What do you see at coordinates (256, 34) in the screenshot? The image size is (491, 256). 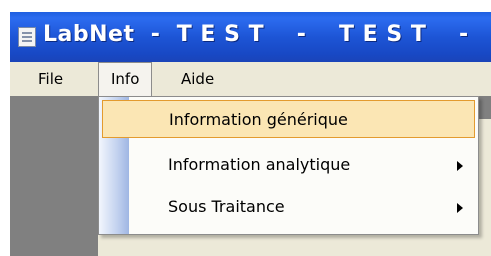 I see `window-title: LabNet - T E S T - T E S T -` at bounding box center [256, 34].